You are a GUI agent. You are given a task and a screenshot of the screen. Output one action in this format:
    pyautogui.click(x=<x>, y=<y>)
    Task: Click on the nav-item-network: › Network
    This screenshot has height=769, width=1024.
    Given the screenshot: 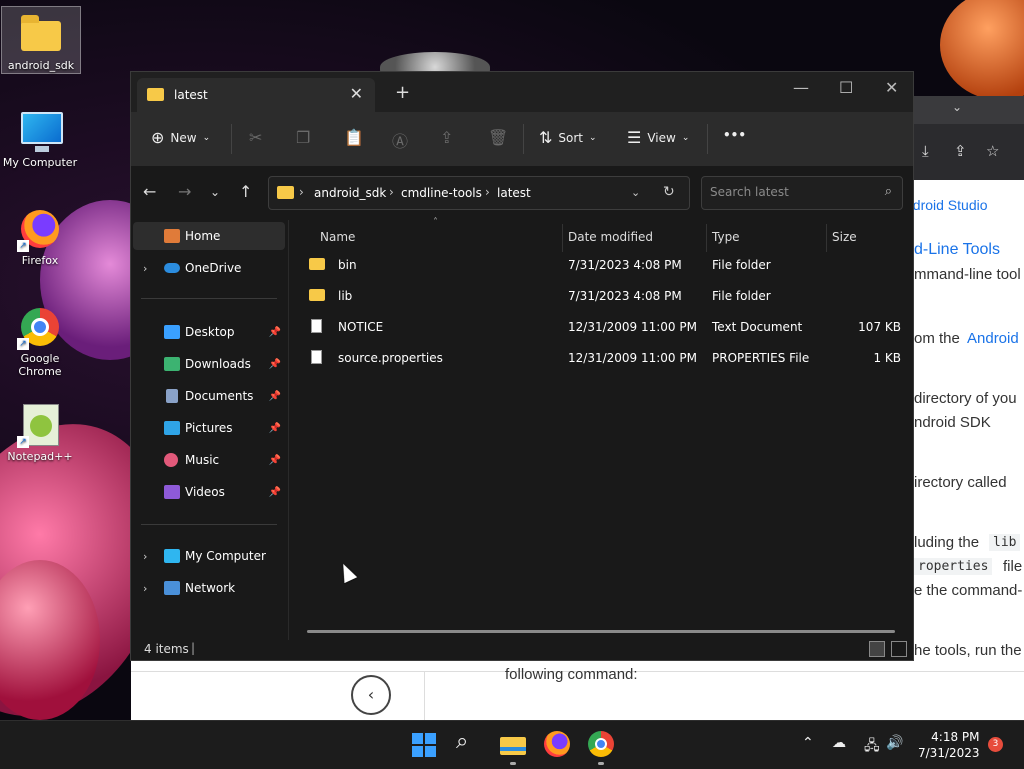 What is the action you would take?
    pyautogui.click(x=209, y=588)
    